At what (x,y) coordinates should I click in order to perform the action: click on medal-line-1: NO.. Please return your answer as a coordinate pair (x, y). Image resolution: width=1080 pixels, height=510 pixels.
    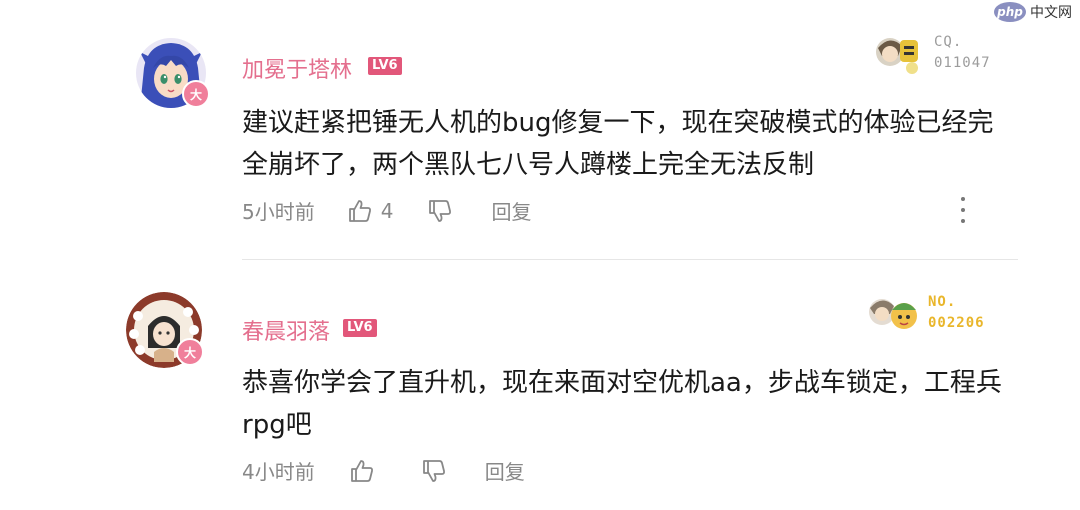
    Looking at the image, I should click on (942, 302).